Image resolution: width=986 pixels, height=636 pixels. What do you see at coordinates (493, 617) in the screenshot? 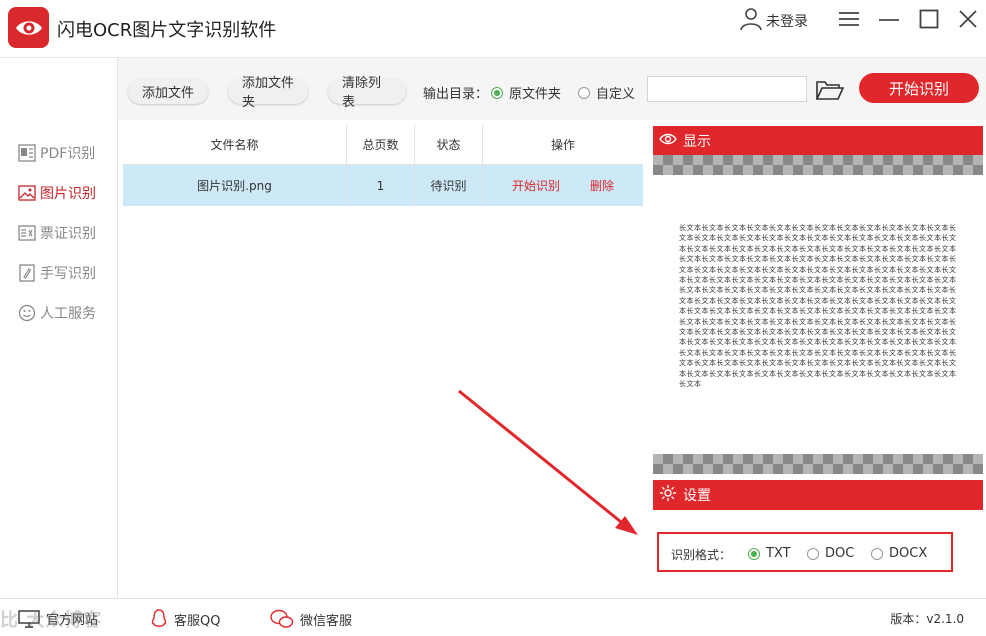
I see `status-bar: 官方网站 客服QQ 微信客服 版本：v2.1.0` at bounding box center [493, 617].